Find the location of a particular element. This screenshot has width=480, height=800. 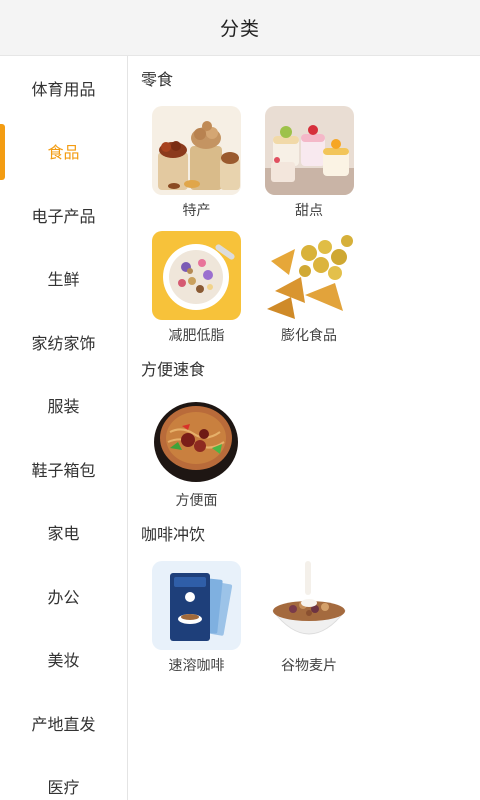

sidebar-item-origin-direct: 产地直发 is located at coordinates (63, 723).